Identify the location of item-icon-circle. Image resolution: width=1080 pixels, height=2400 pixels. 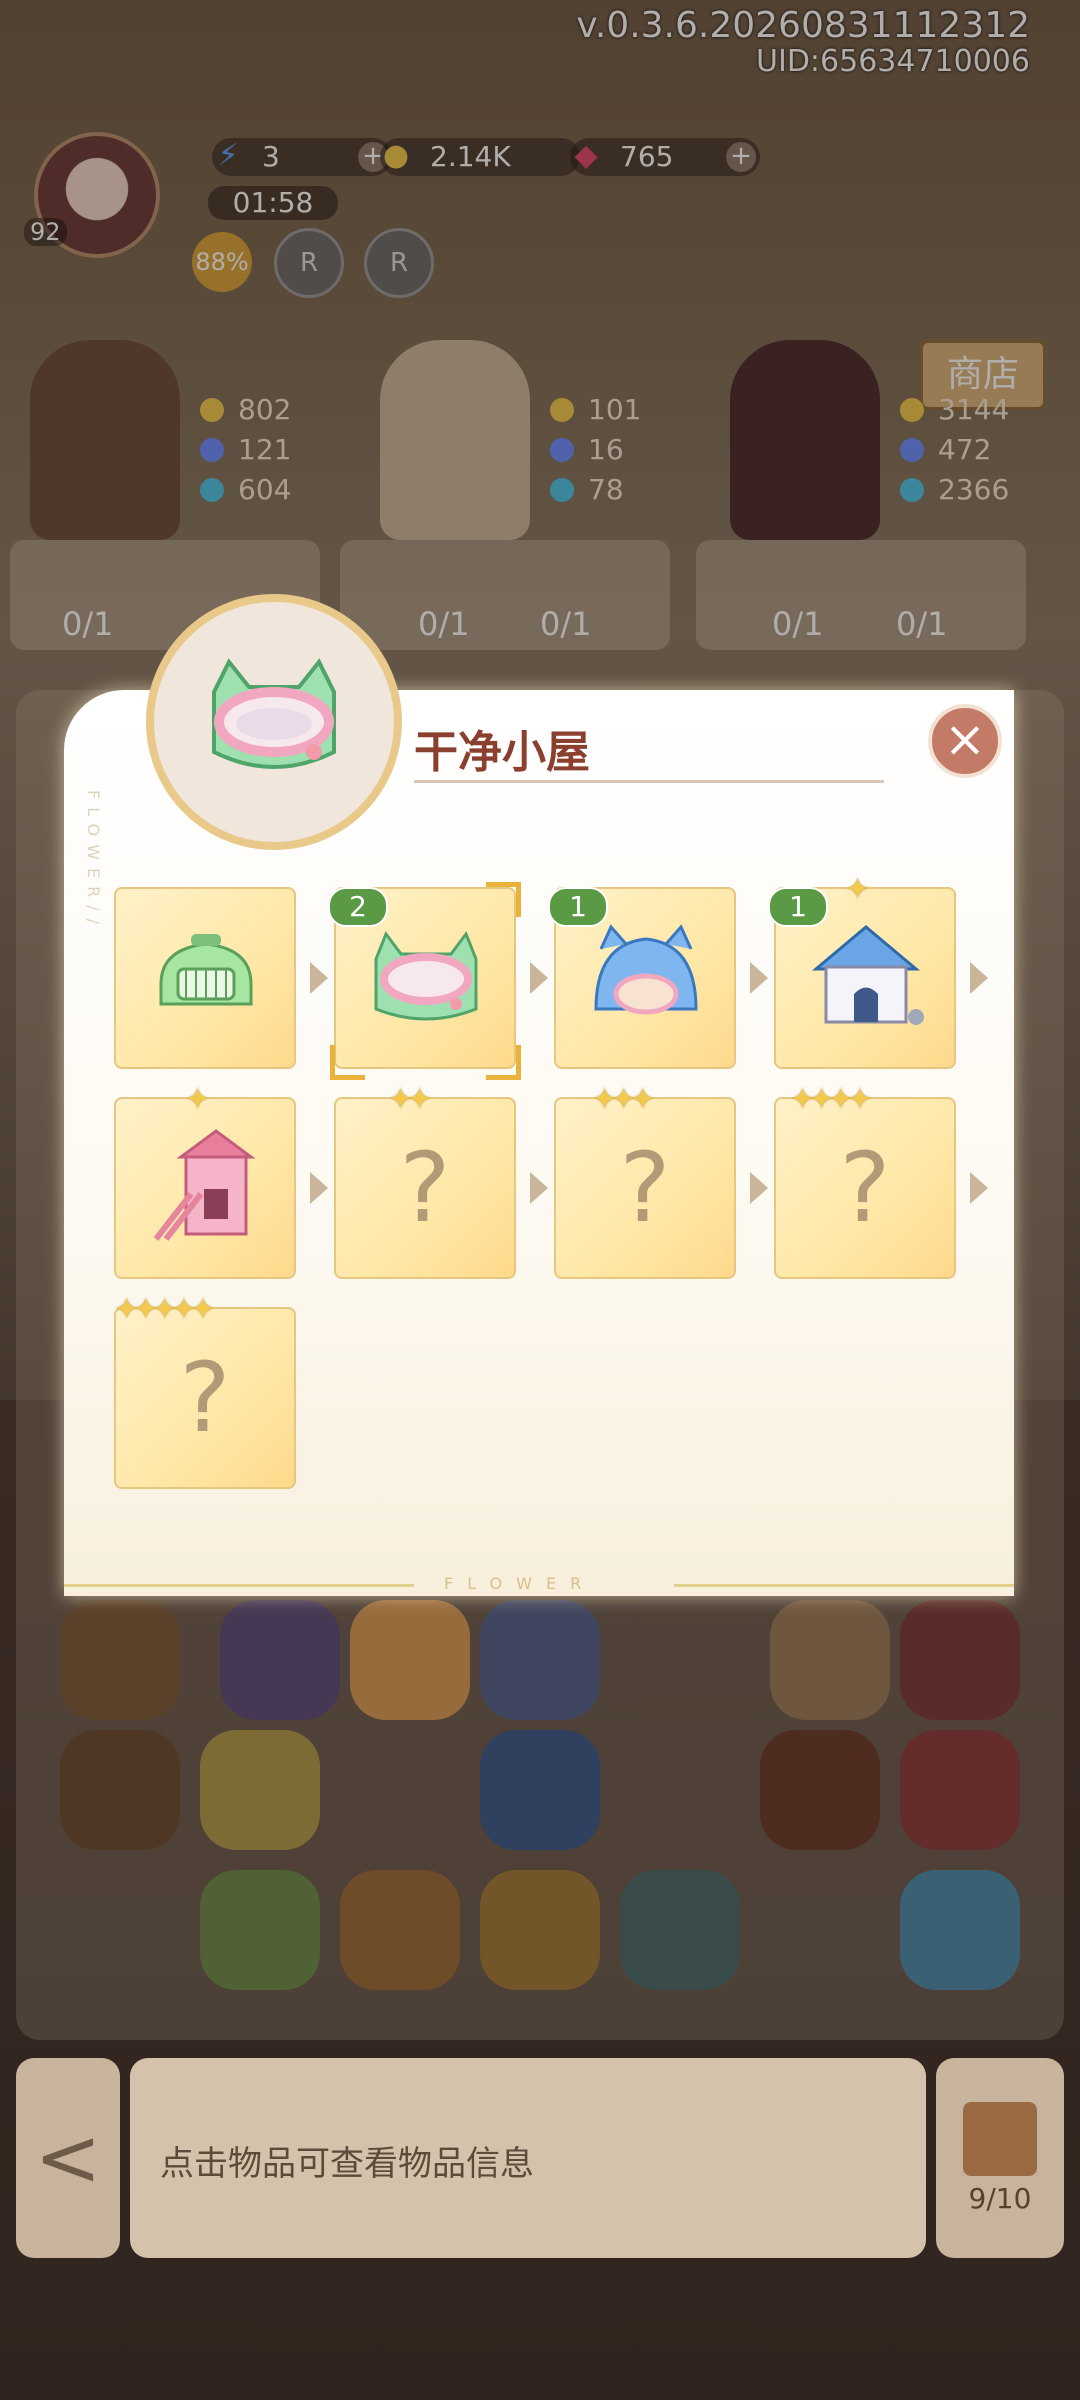
(274, 722).